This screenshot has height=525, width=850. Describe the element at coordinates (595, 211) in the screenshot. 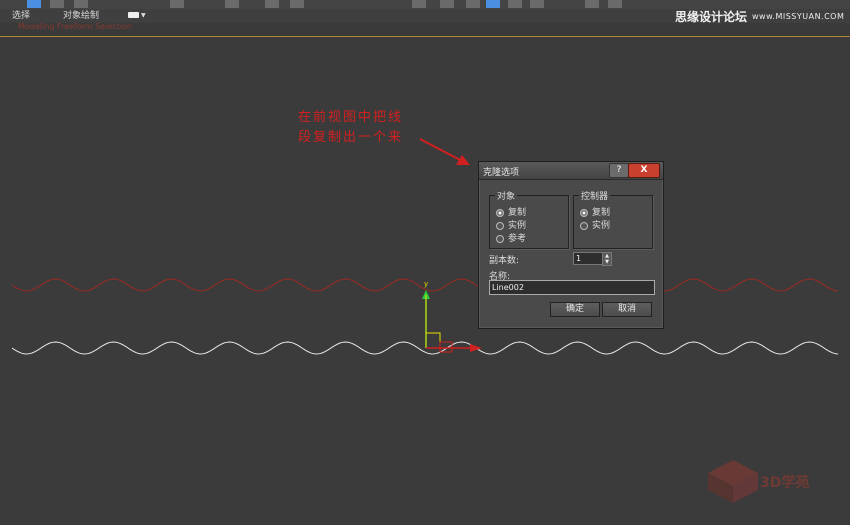

I see `controller-copy-radio: 复制` at that location.